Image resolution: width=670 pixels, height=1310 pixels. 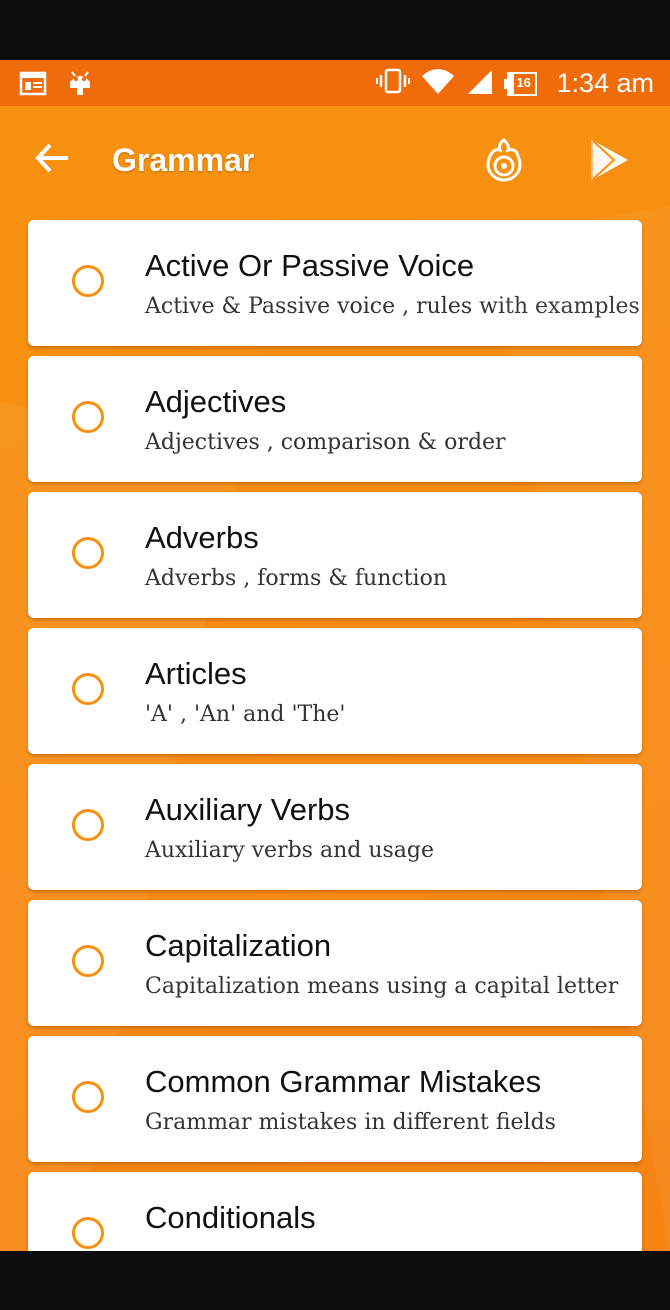 What do you see at coordinates (196, 673) in the screenshot?
I see `item-title: Articles` at bounding box center [196, 673].